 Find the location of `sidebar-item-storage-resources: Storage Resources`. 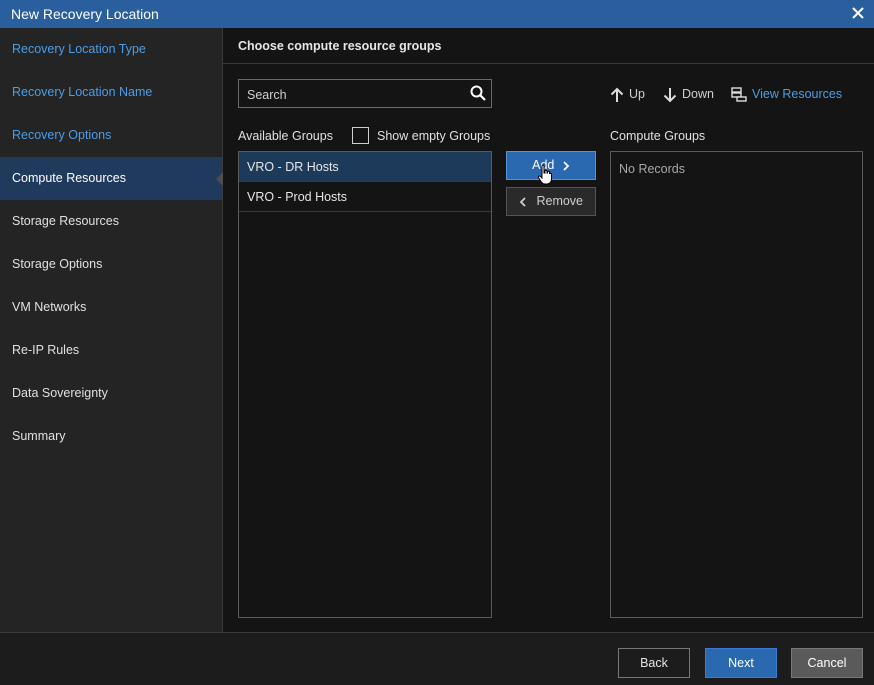

sidebar-item-storage-resources: Storage Resources is located at coordinates (111, 221).